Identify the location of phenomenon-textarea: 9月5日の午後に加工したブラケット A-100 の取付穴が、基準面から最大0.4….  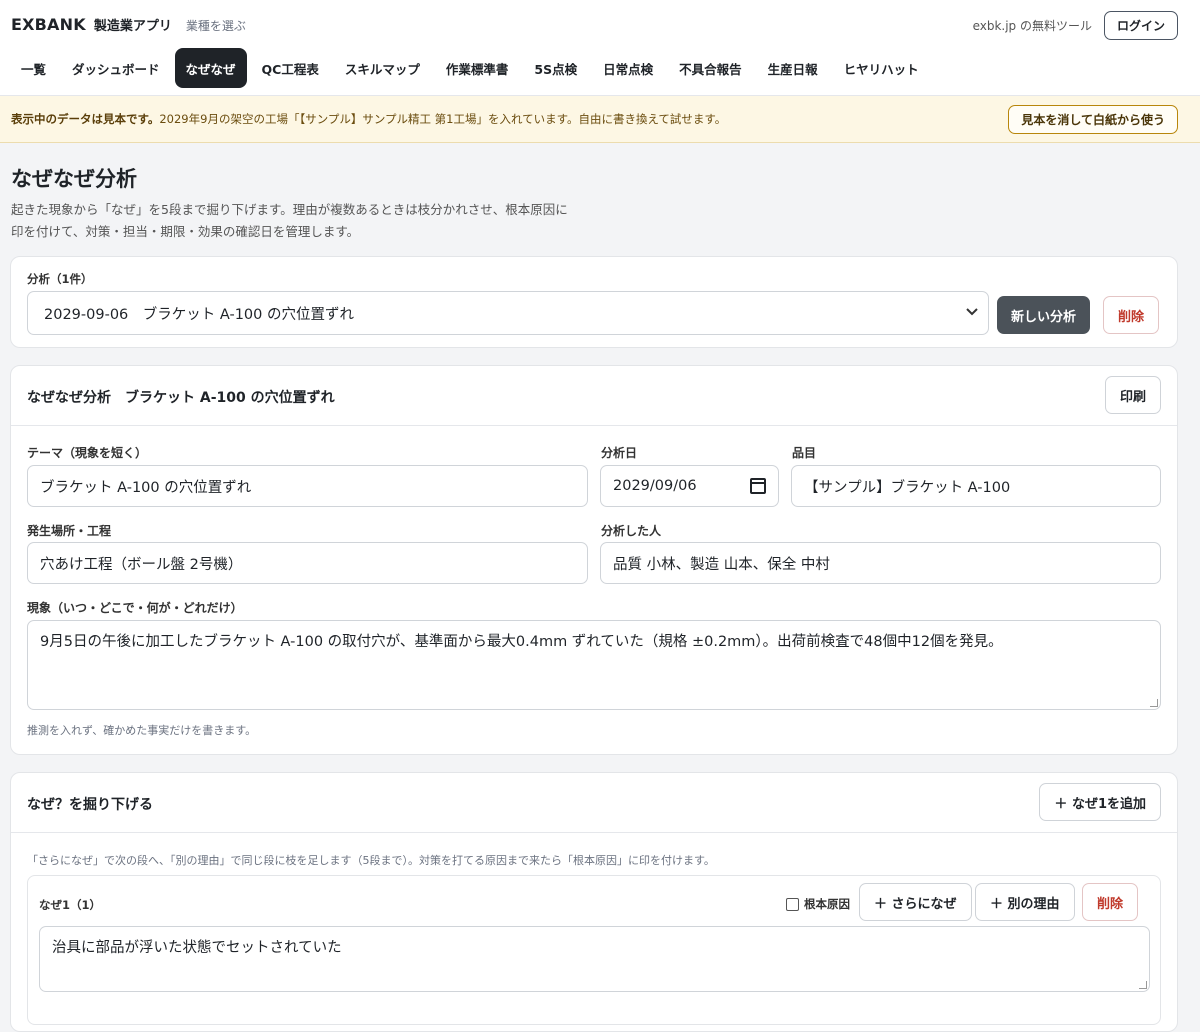
(594, 665).